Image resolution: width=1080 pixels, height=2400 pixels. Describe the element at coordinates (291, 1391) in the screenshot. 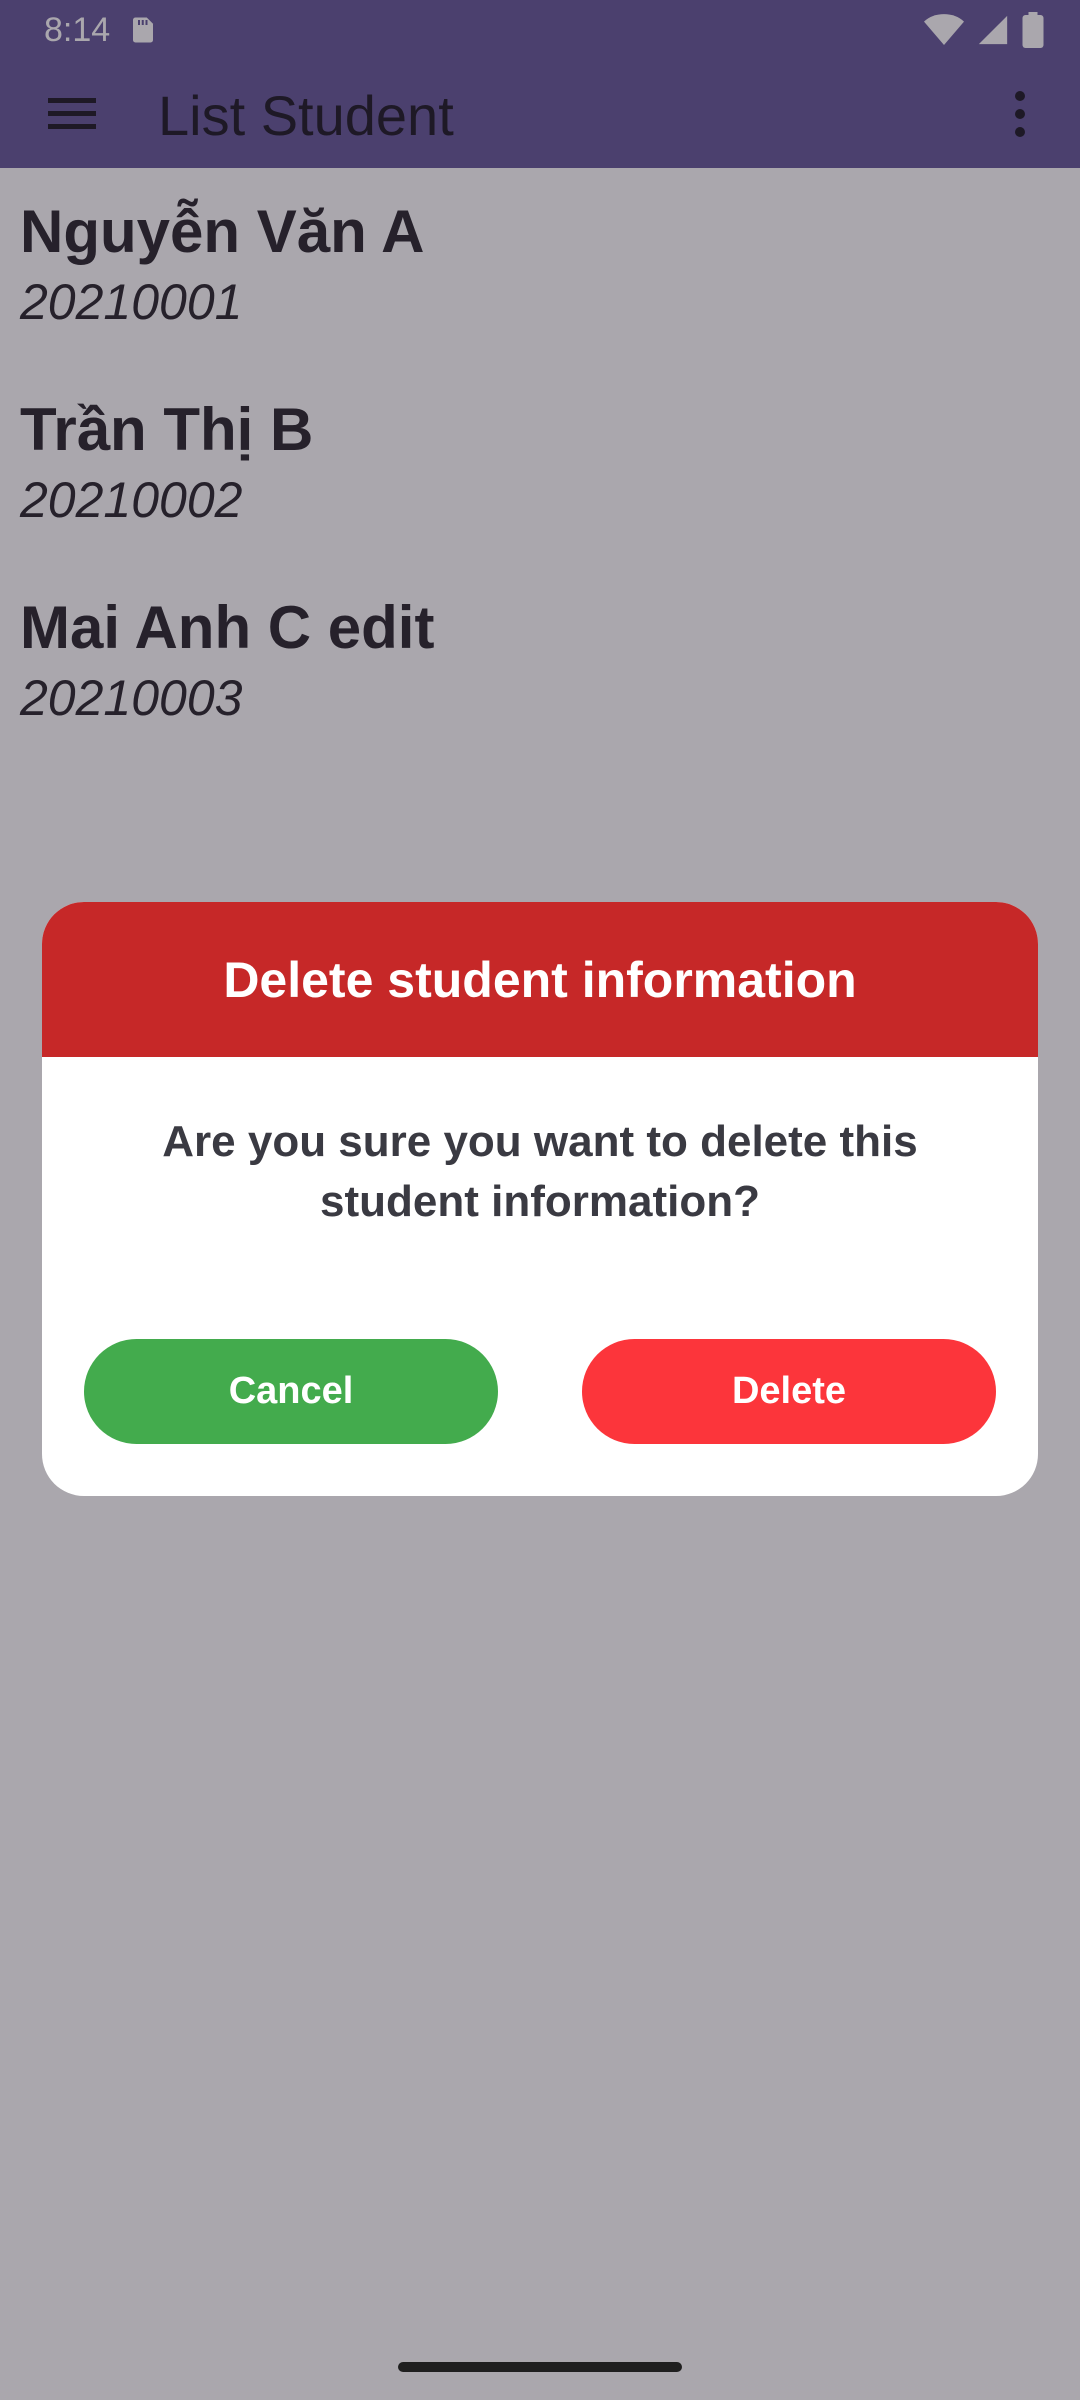

I see `cancel-button: Cancel` at that location.